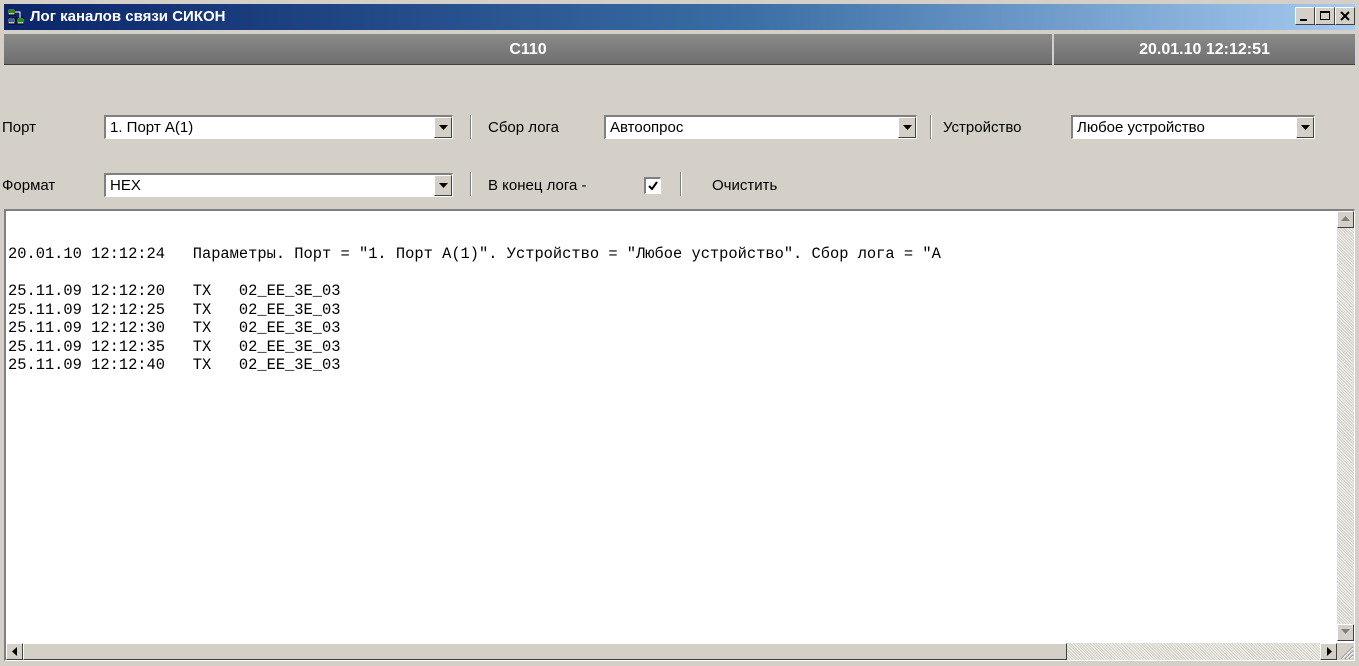 Image resolution: width=1359 pixels, height=666 pixels. What do you see at coordinates (174, 309) in the screenshot?
I see `log-line: 25.11.09 12:12:25 TX 02_EE_3E_03` at bounding box center [174, 309].